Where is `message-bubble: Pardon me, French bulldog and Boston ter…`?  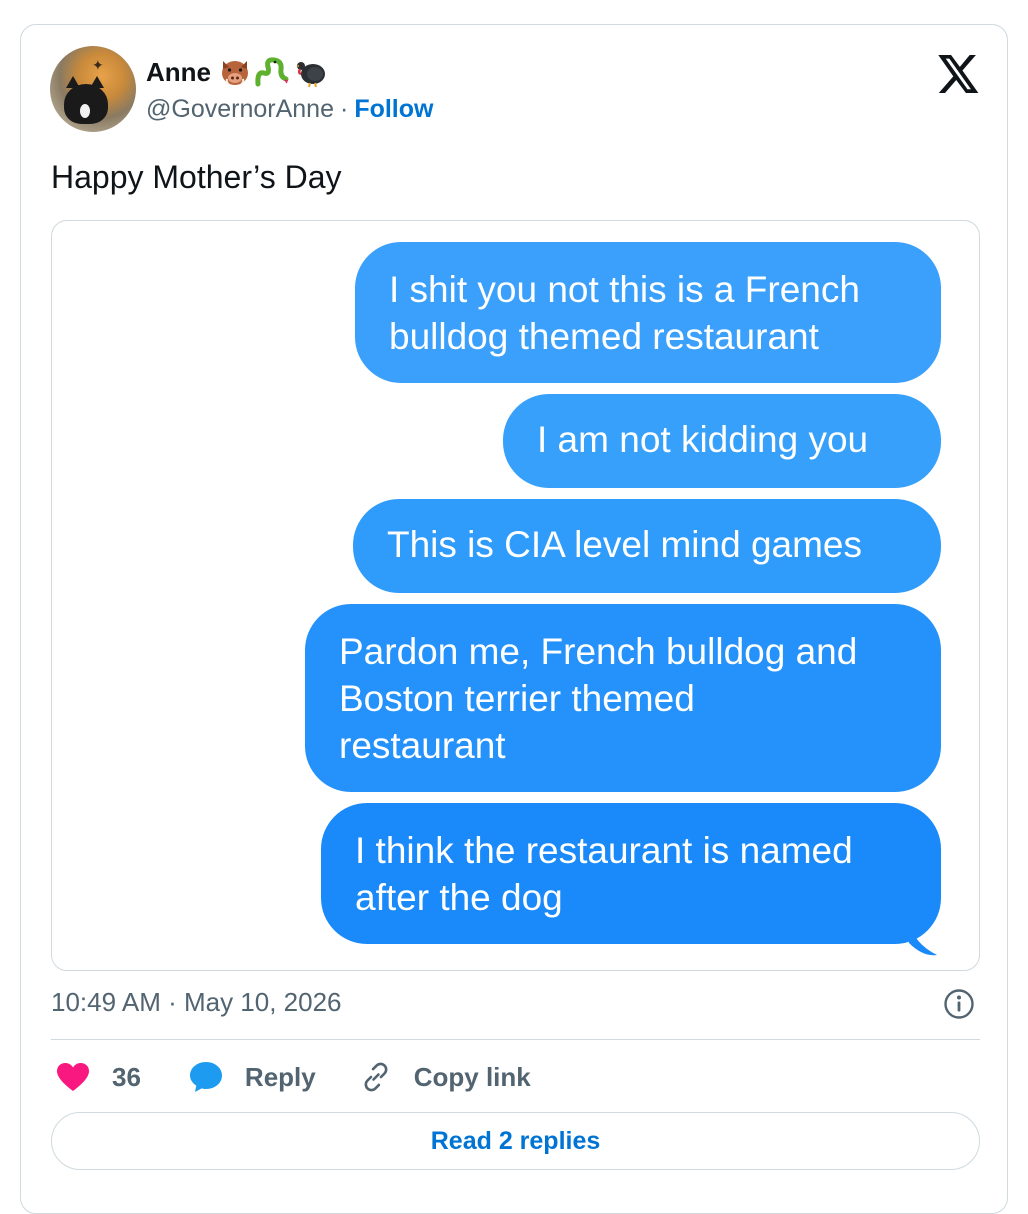 message-bubble: Pardon me, French bulldog and Boston ter… is located at coordinates (623, 698).